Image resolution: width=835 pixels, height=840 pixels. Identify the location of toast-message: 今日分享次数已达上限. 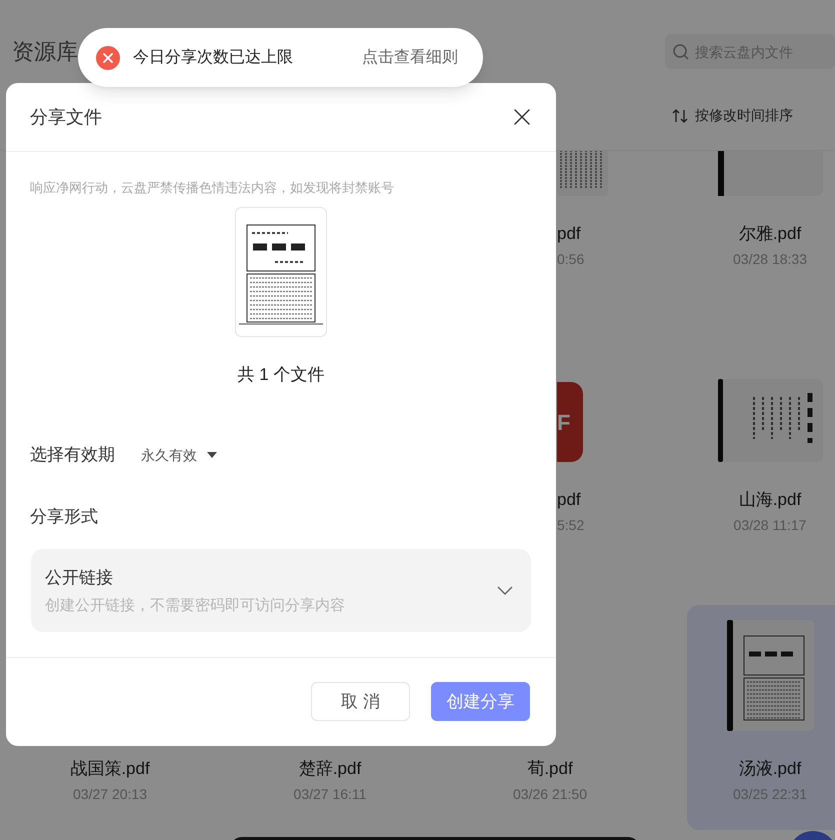
(213, 58).